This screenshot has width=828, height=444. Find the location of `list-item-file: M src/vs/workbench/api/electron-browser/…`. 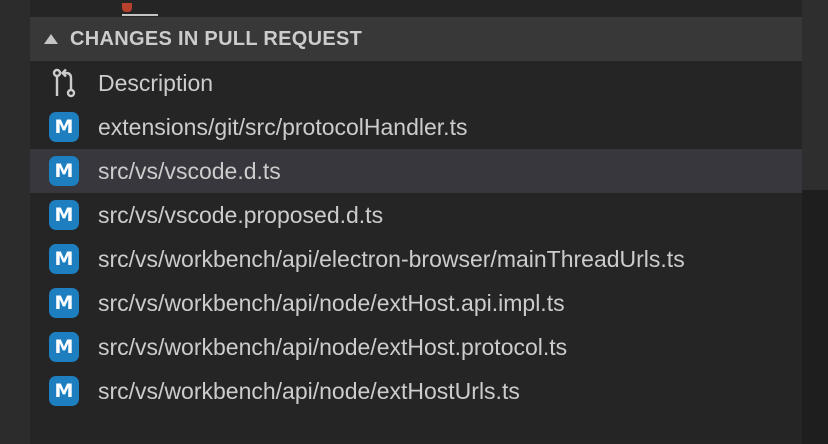

list-item-file: M src/vs/workbench/api/electron-browser/… is located at coordinates (416, 259).